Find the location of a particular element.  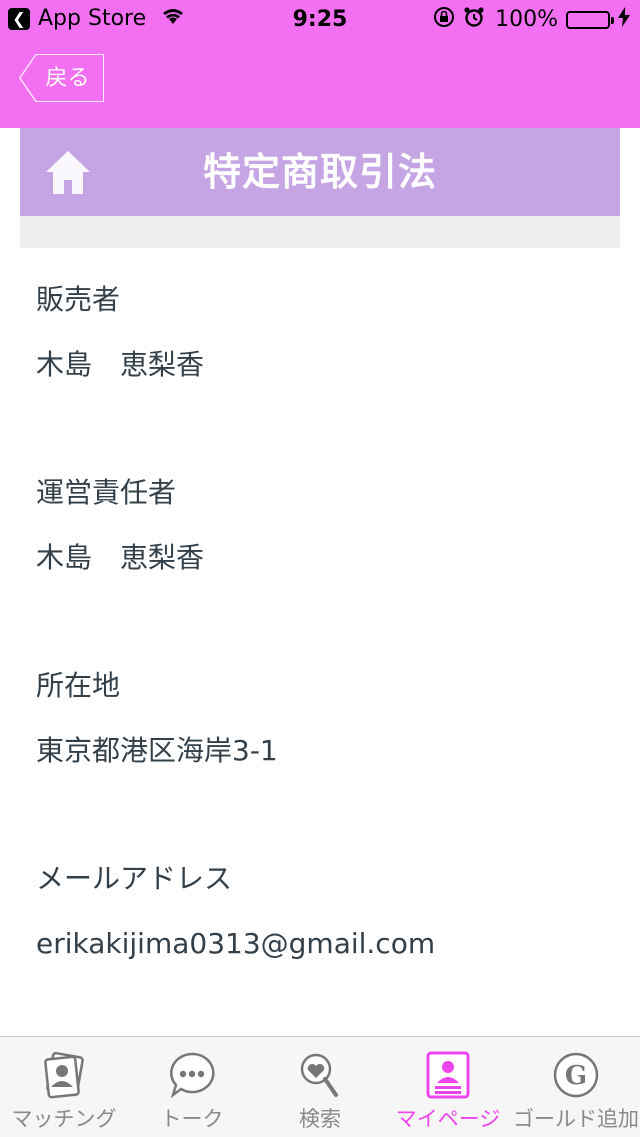

page-title: 特定商取引法 is located at coordinates (319, 172).